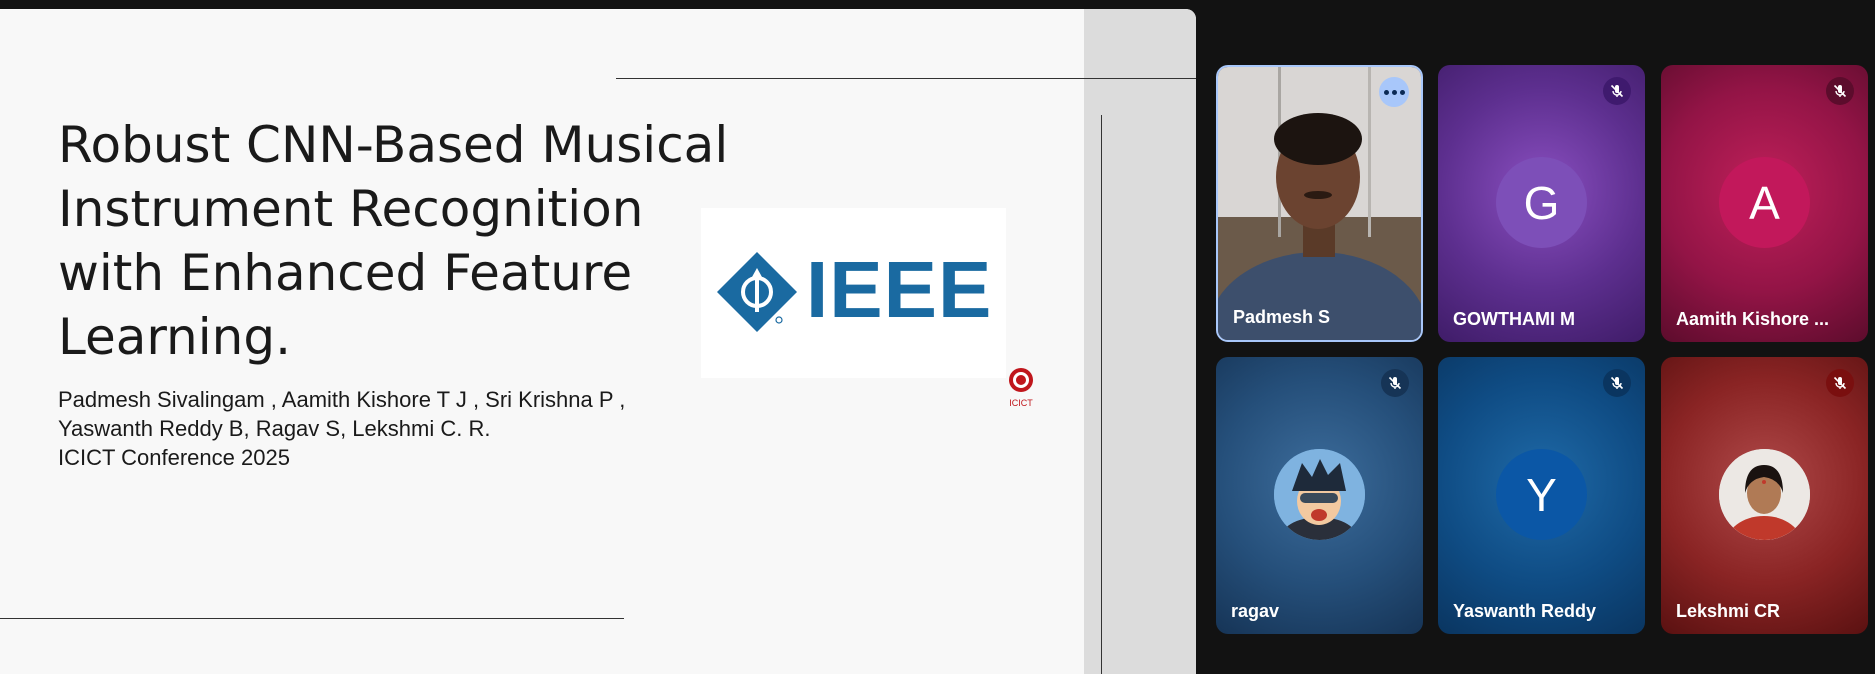 The height and width of the screenshot is (674, 1875). I want to click on participant-tile-padmesh: Padmesh S, so click(1319, 203).